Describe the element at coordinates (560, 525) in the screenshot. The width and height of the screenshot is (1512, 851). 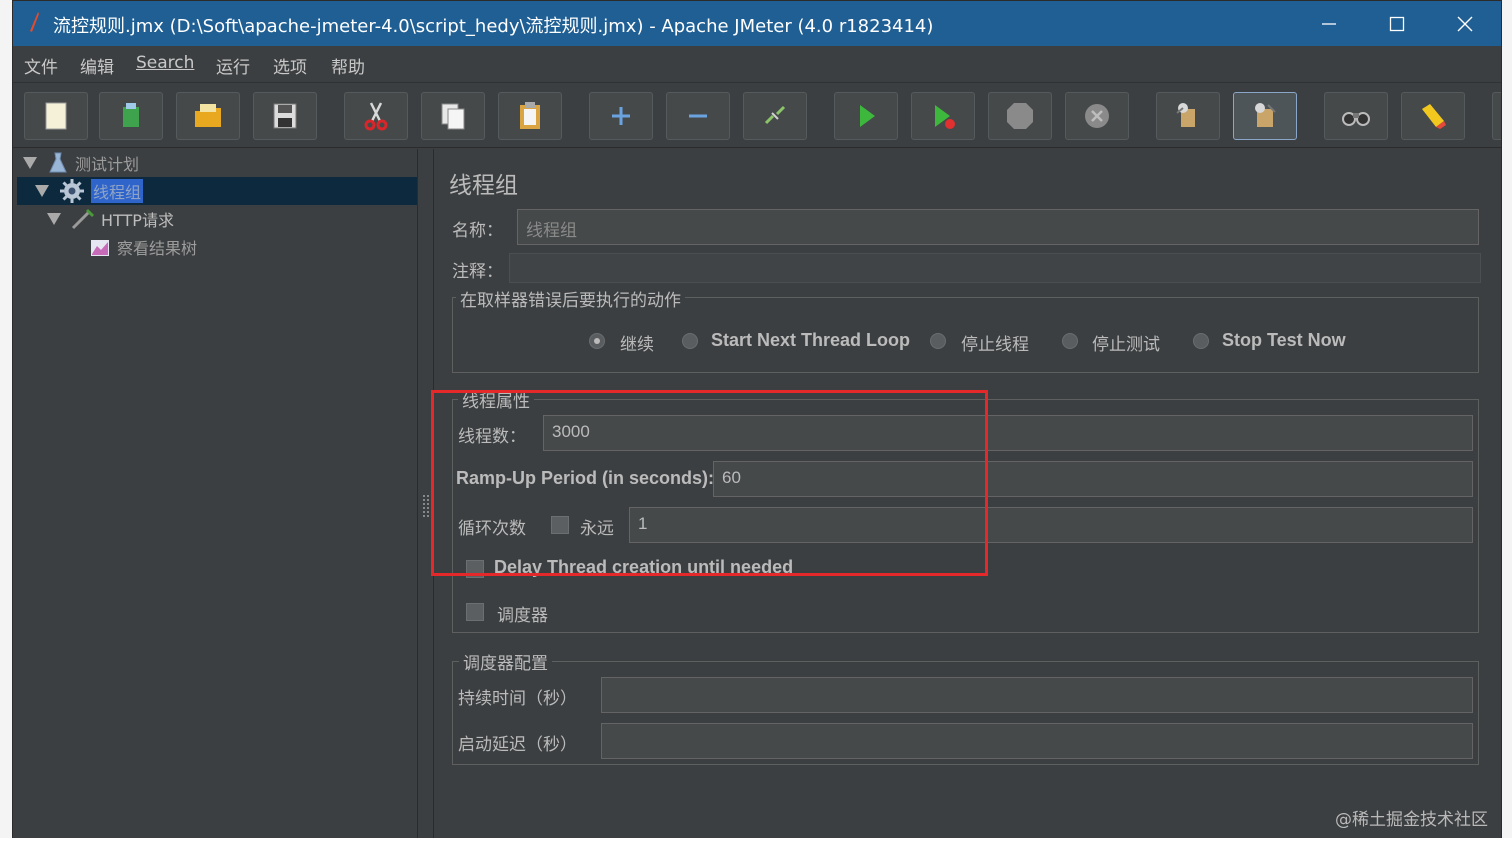
I see `forever-checkbox` at that location.